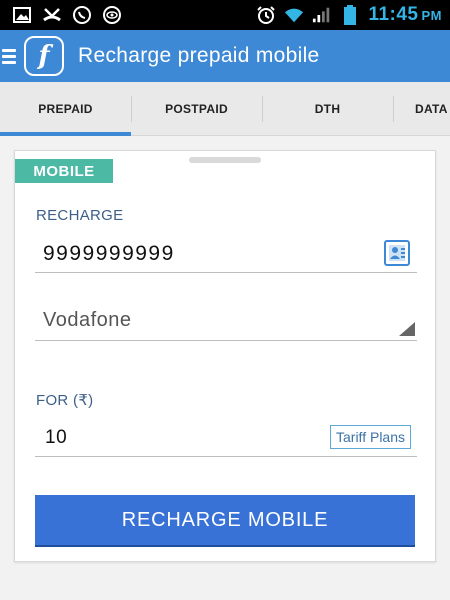  I want to click on amount-label: FOR (₹), so click(65, 400).